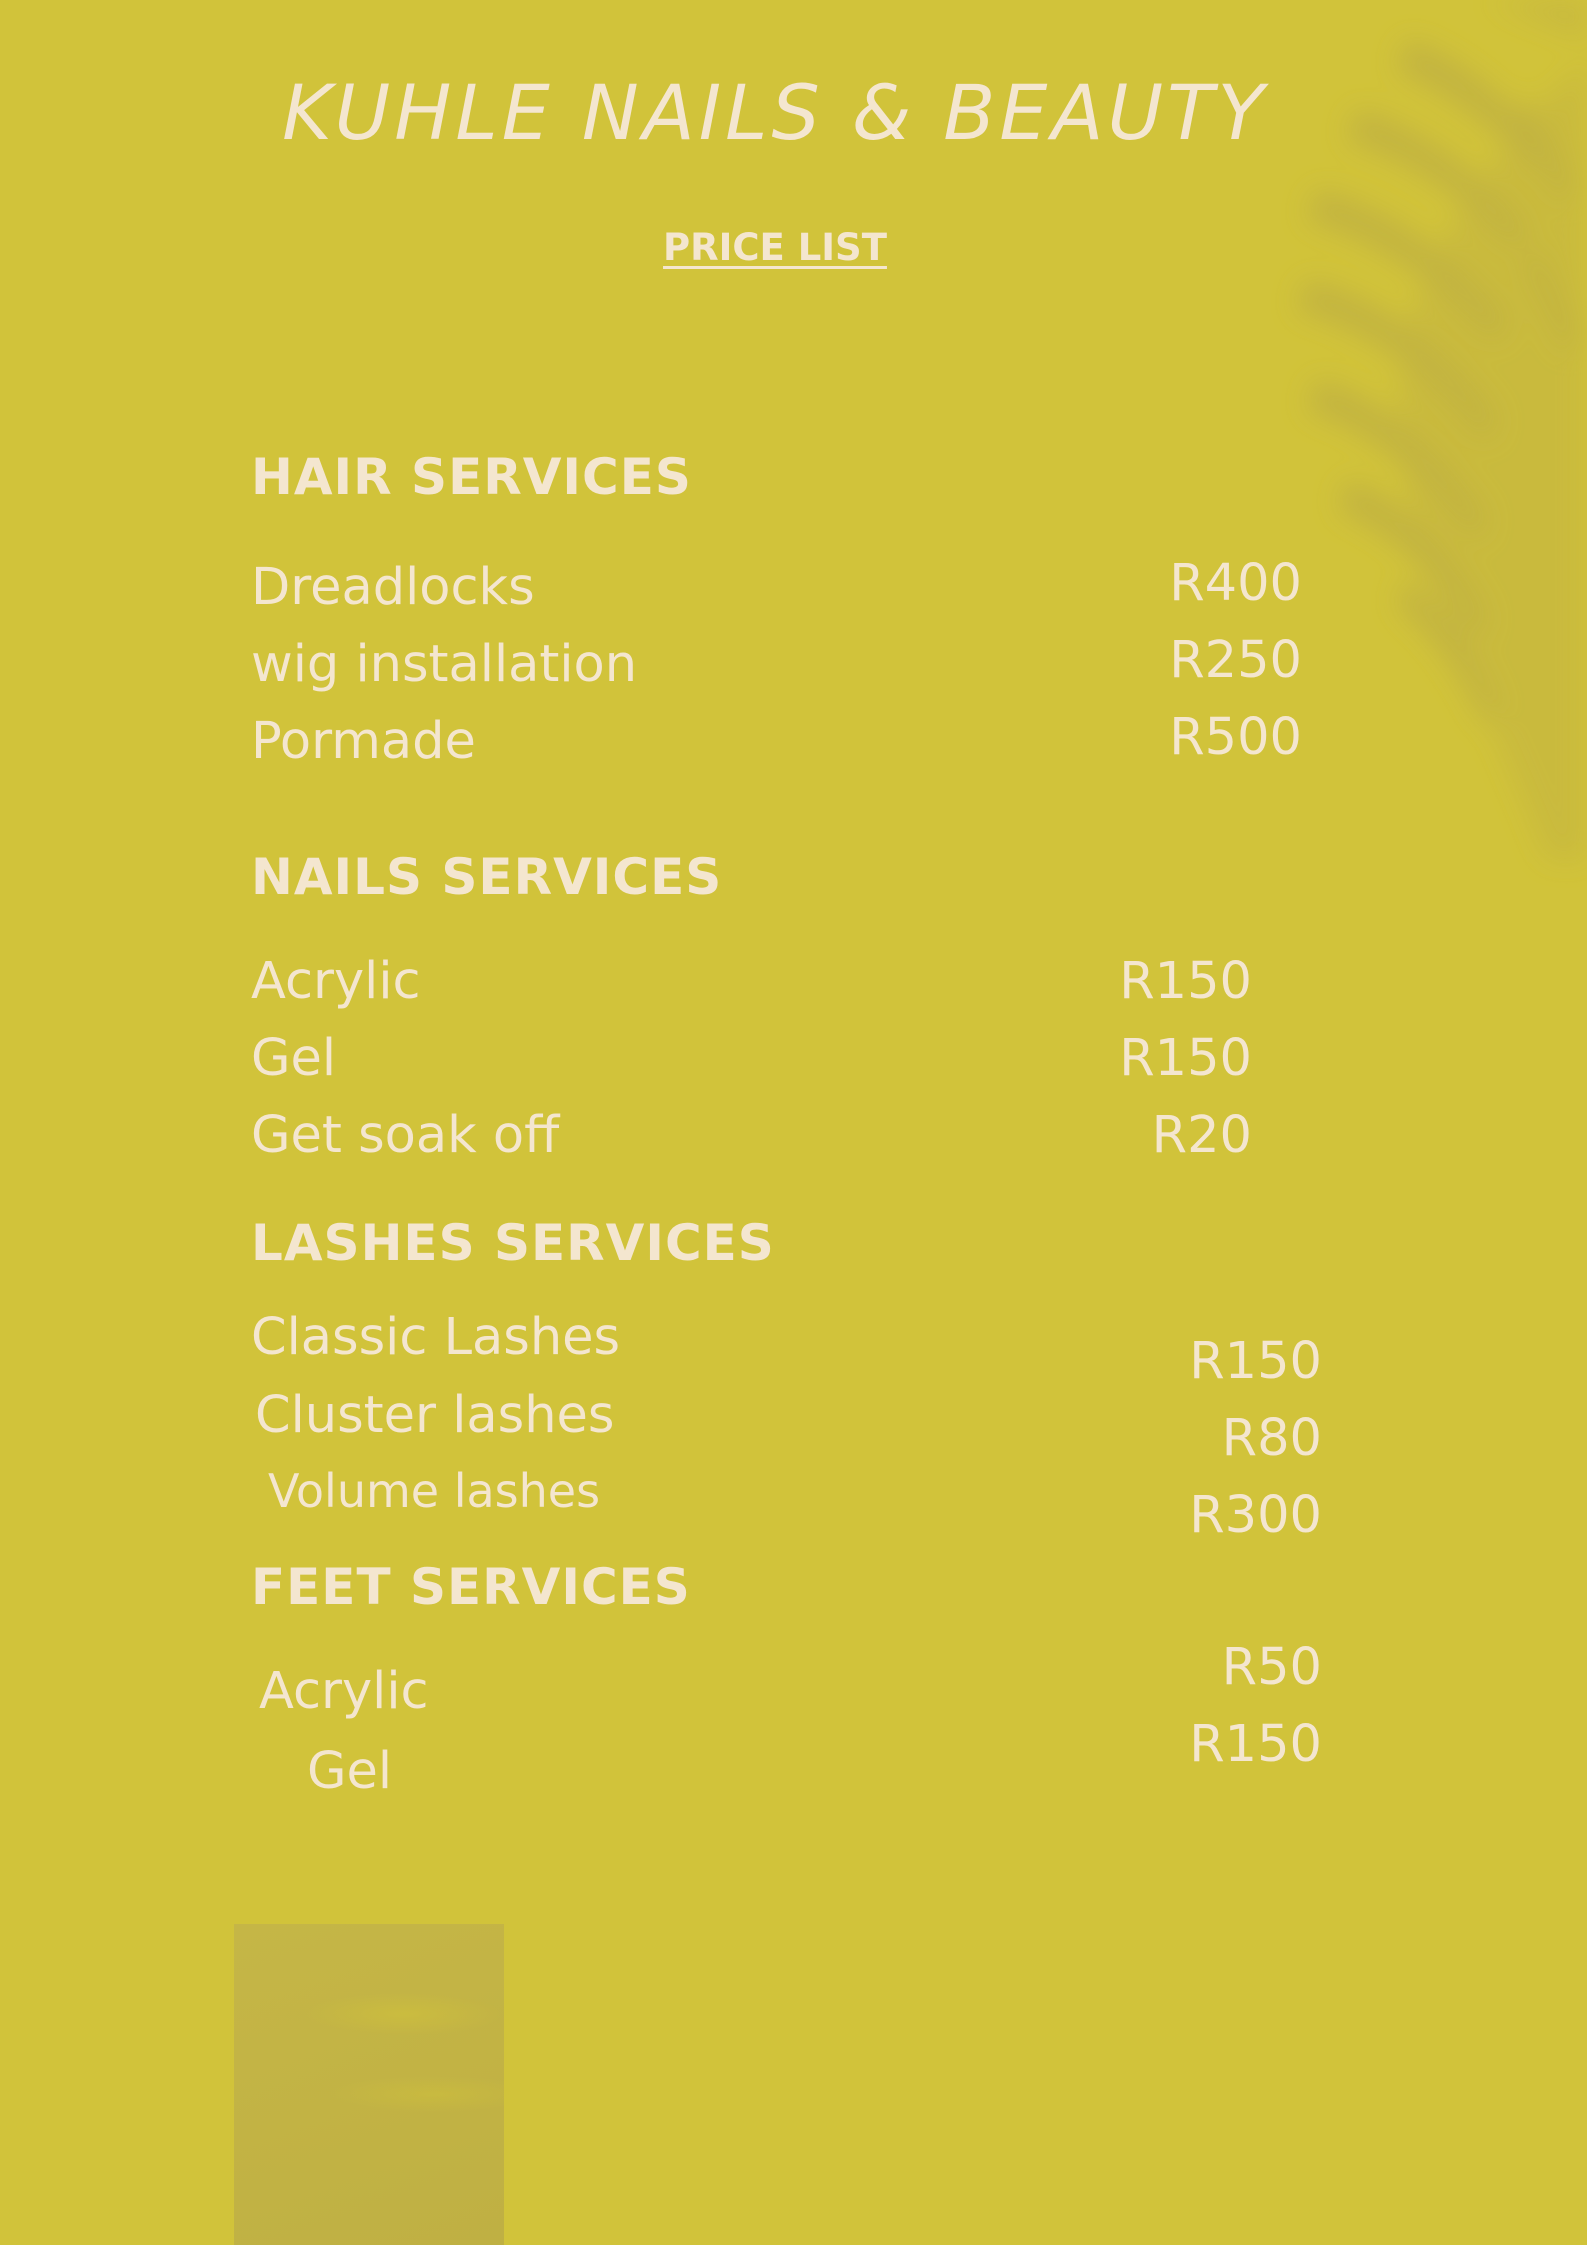 The width and height of the screenshot is (1587, 2245). Describe the element at coordinates (1235, 737) in the screenshot. I see `service-price: R500` at that location.